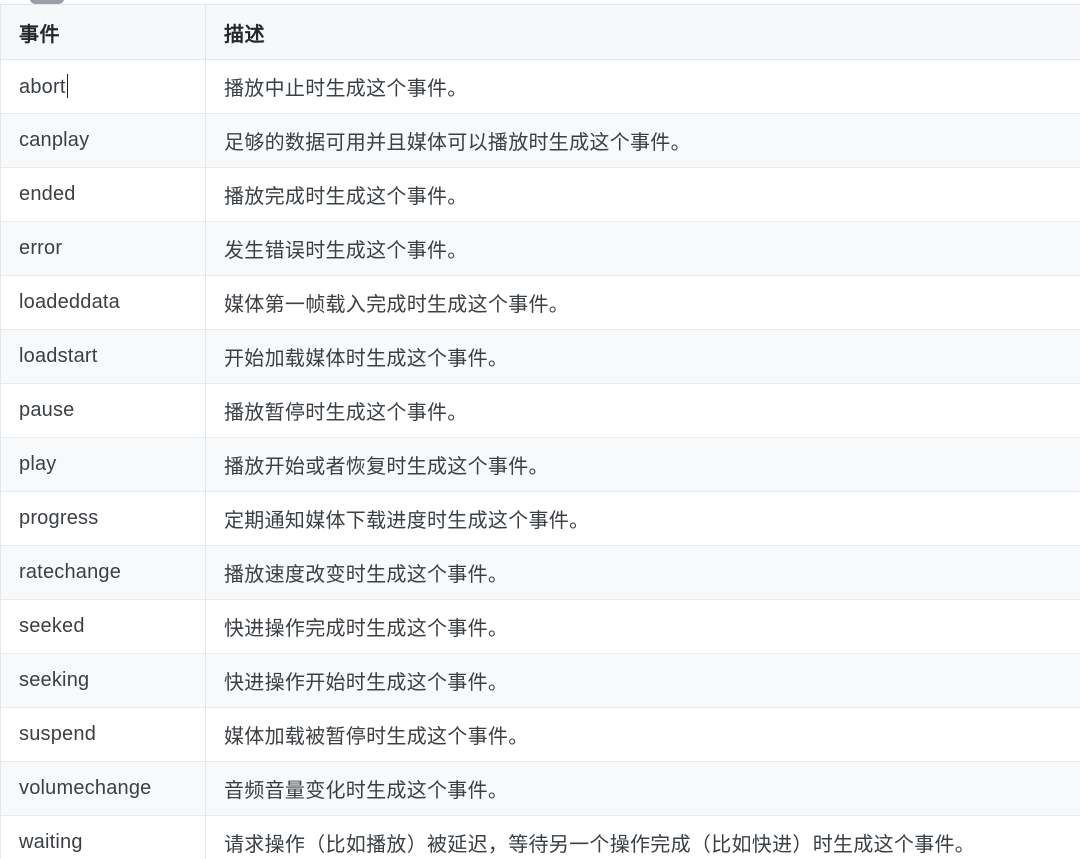 Image resolution: width=1080 pixels, height=859 pixels. I want to click on cell-event-name: waiting, so click(103, 837).